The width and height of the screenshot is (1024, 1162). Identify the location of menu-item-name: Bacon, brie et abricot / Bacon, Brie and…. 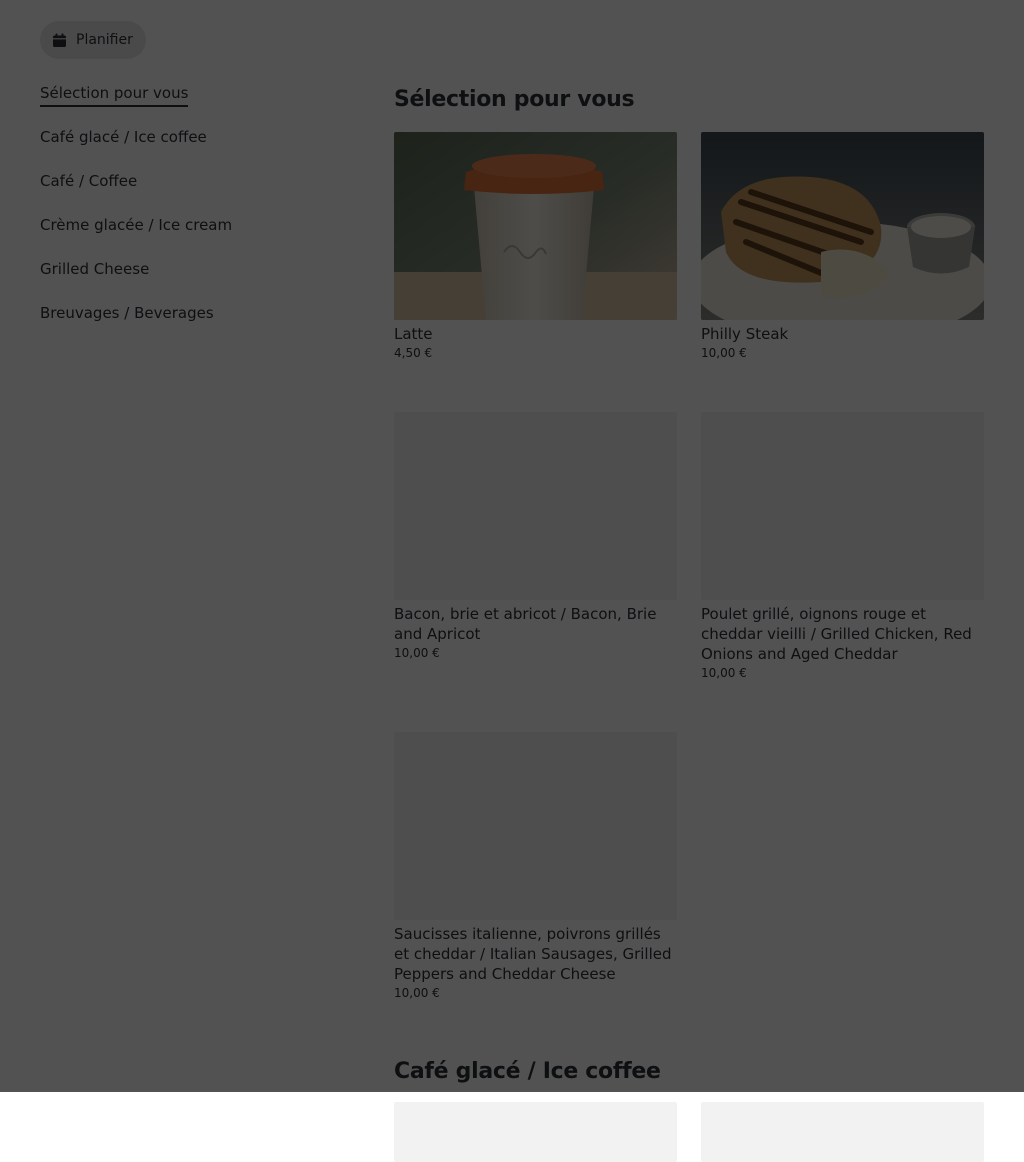
(525, 624).